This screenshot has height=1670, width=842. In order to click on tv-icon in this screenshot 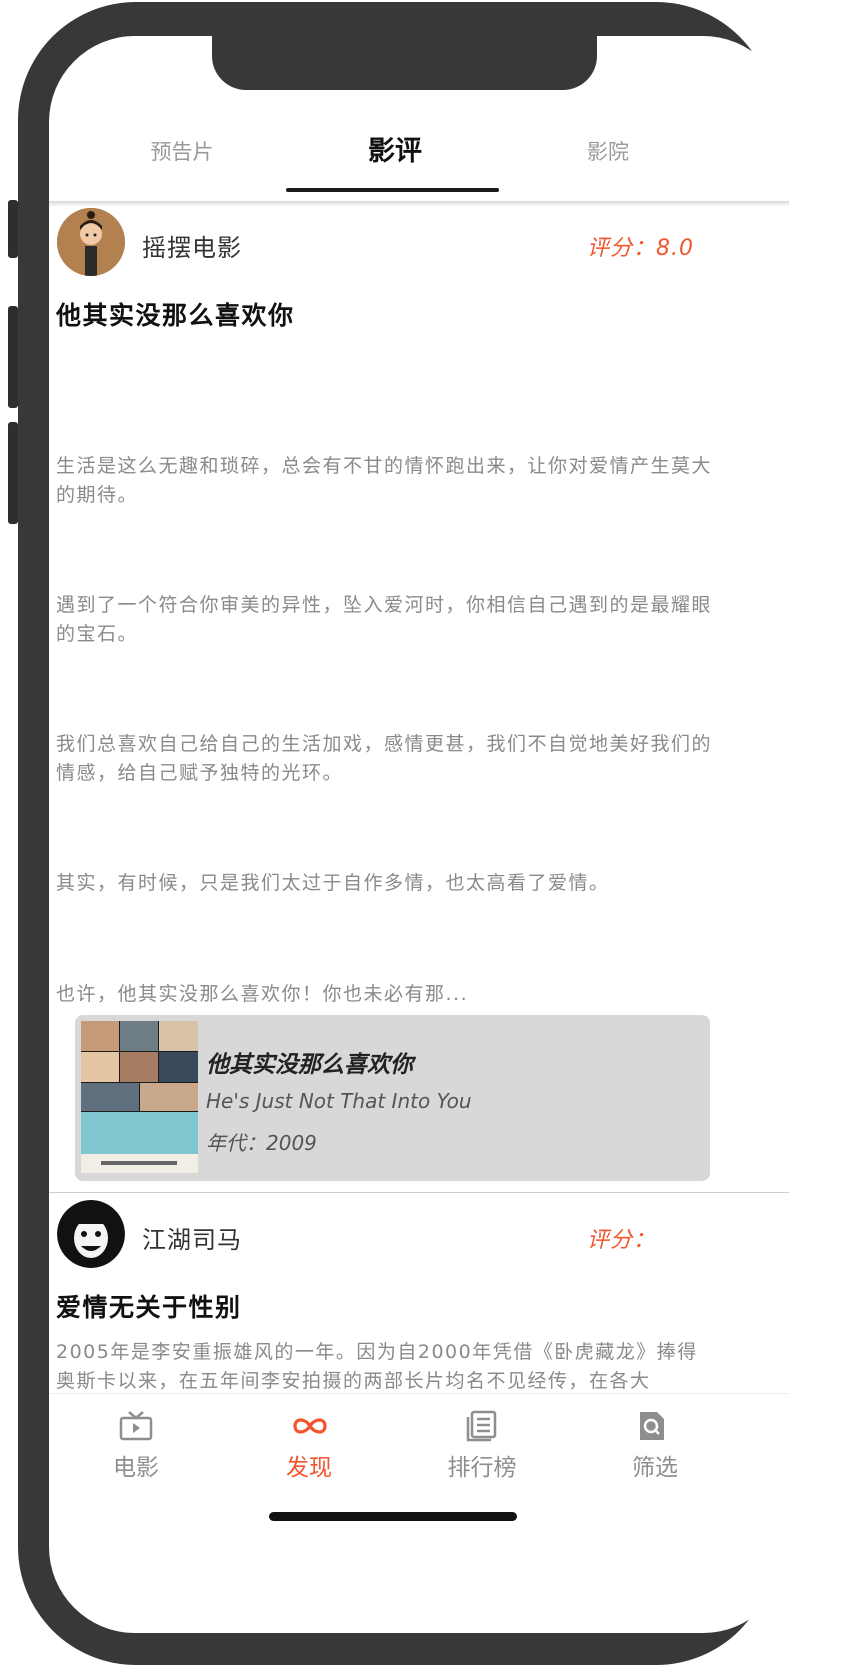, I will do `click(136, 1426)`.